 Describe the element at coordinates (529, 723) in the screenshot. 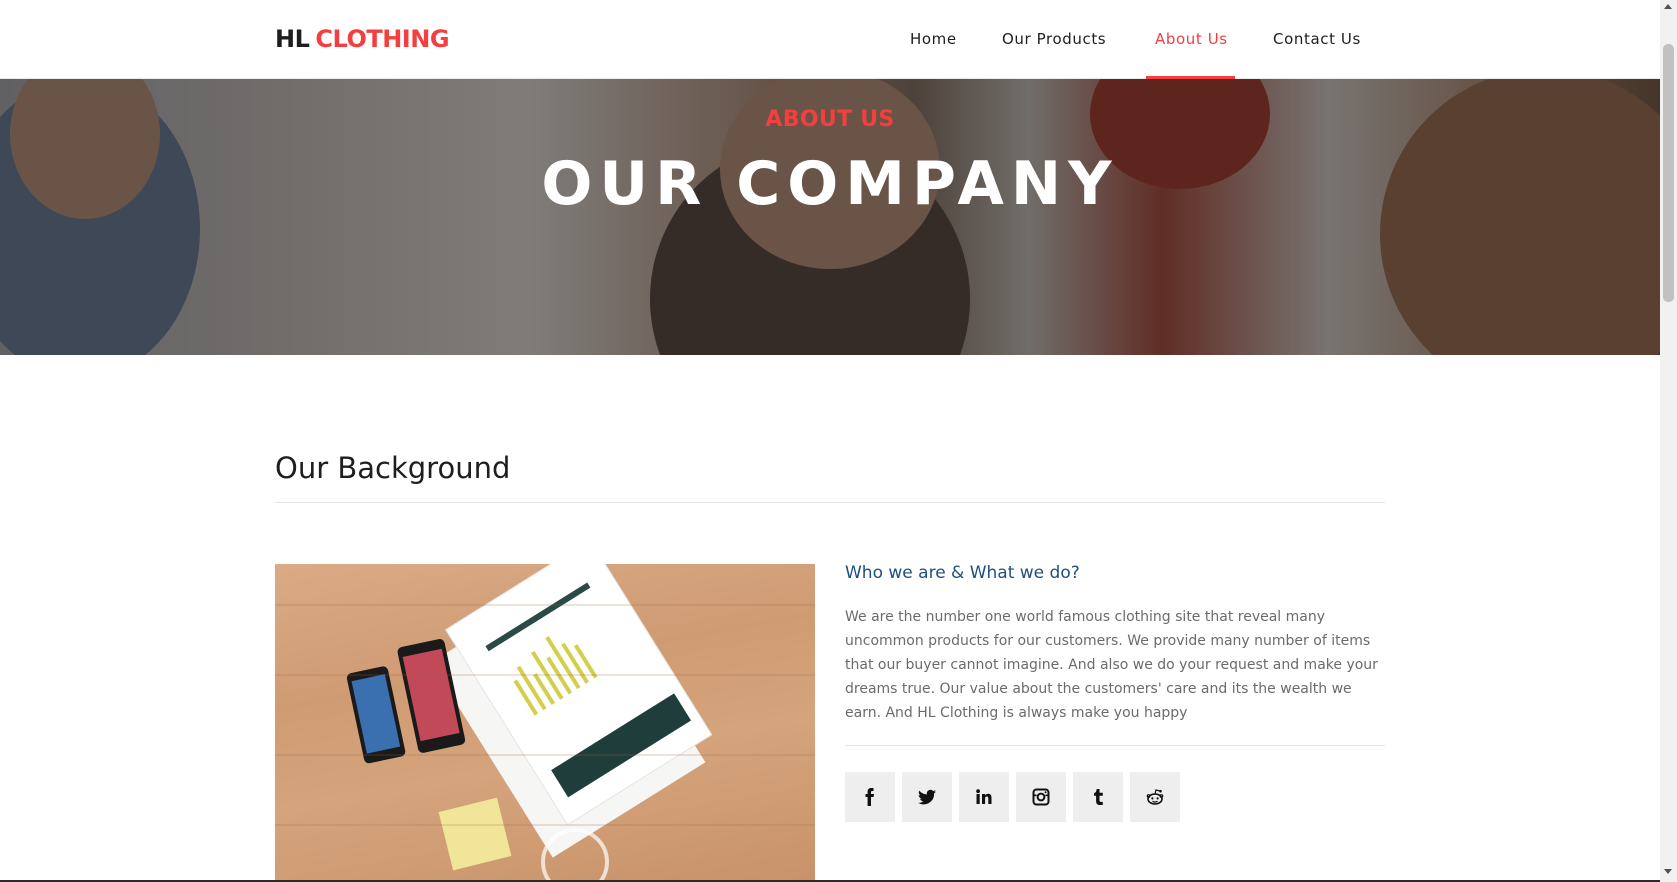

I see `desk-illustration` at that location.